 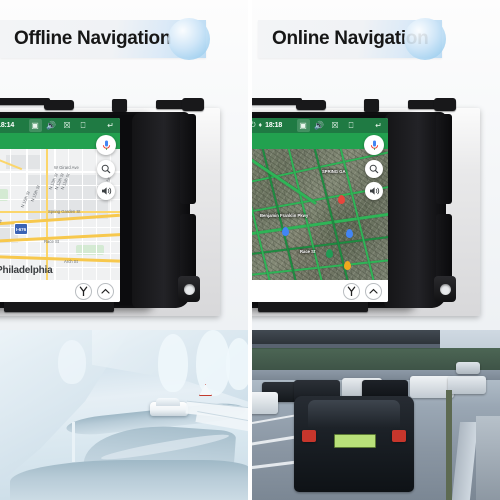 I want to click on city-label-offline: Philadelphia, so click(x=26, y=270).